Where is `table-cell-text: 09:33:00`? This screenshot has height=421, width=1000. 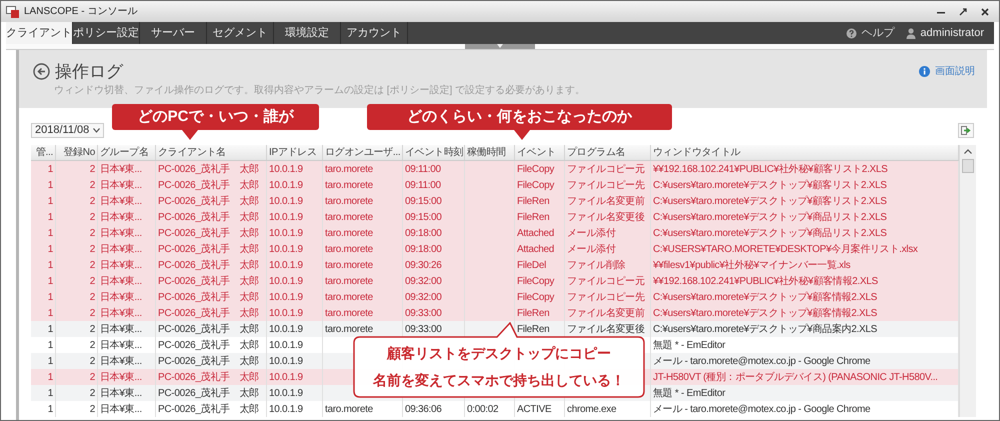 table-cell-text: 09:33:00 is located at coordinates (423, 313).